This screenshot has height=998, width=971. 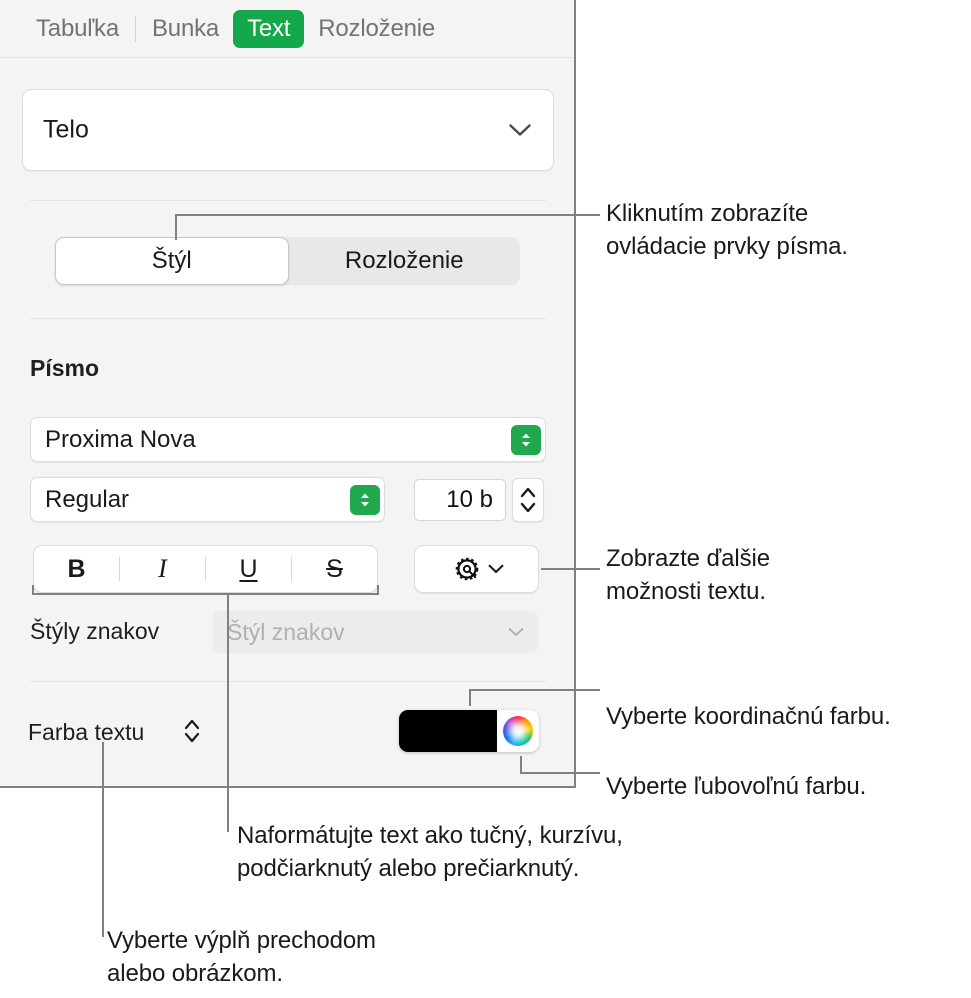 I want to click on strikethrough-button: S, so click(x=334, y=569).